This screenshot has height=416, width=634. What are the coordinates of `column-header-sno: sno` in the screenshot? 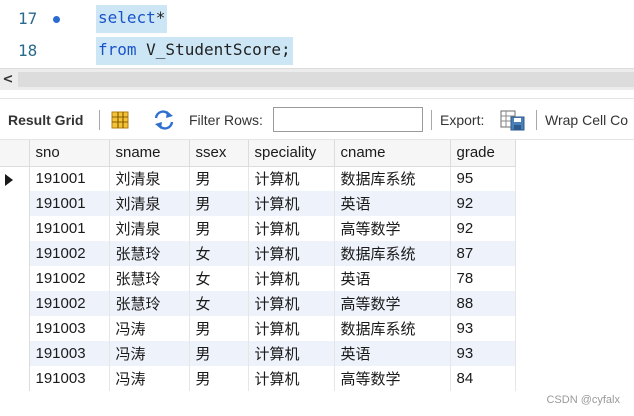 It's located at (69, 153).